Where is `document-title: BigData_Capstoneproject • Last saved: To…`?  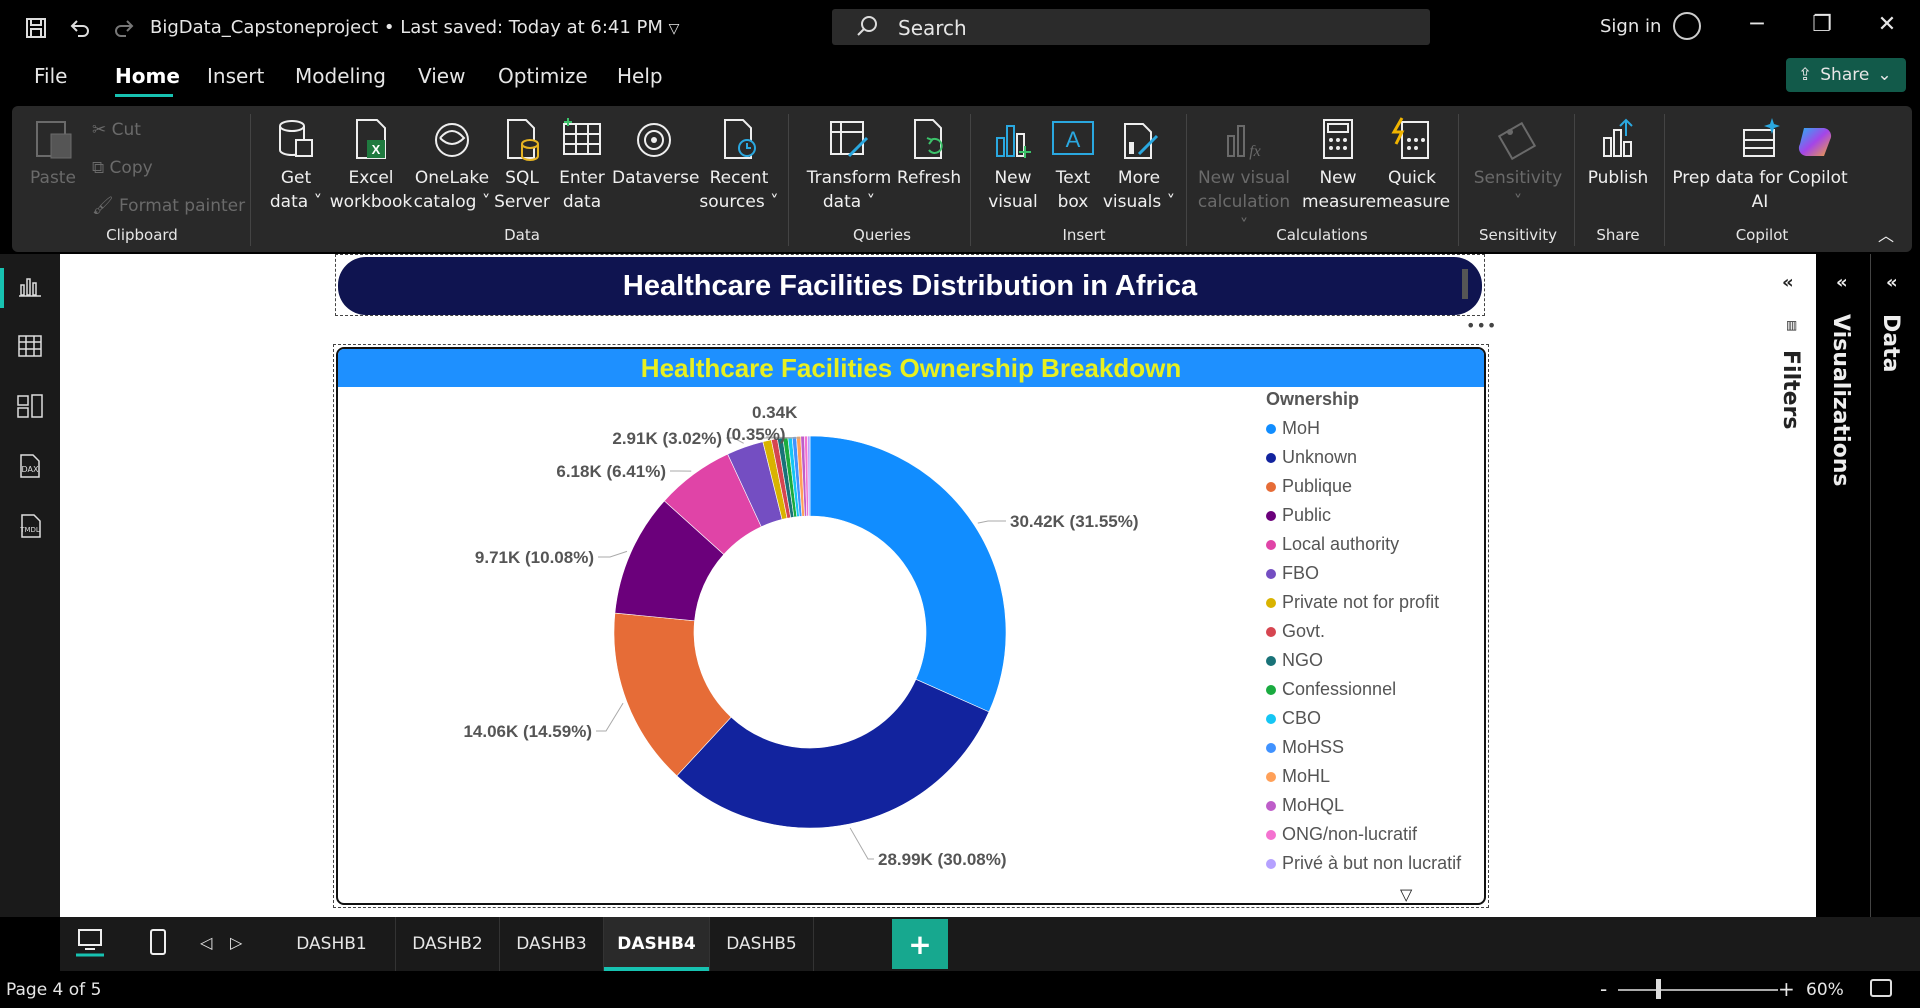
document-title: BigData_Capstoneproject • Last saved: To… is located at coordinates (414, 27).